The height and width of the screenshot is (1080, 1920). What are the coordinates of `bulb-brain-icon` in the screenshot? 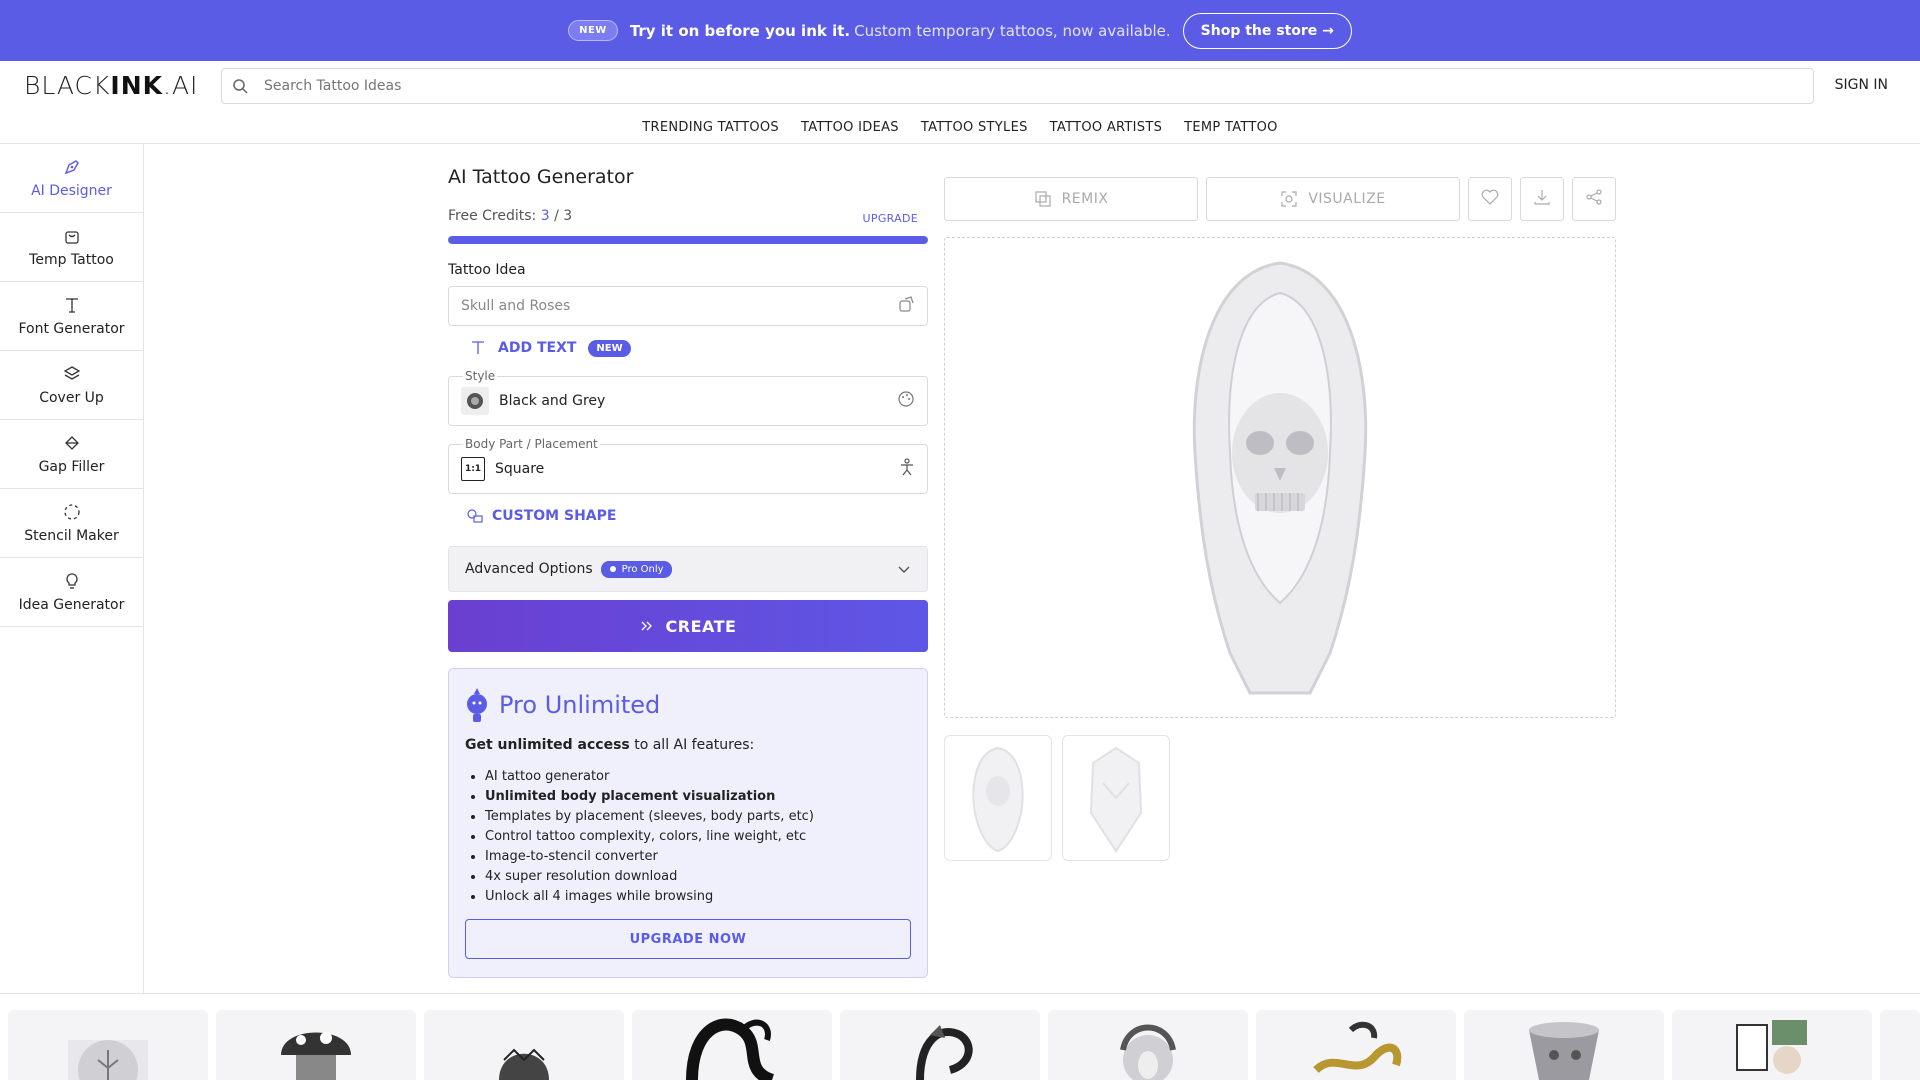 It's located at (477, 705).